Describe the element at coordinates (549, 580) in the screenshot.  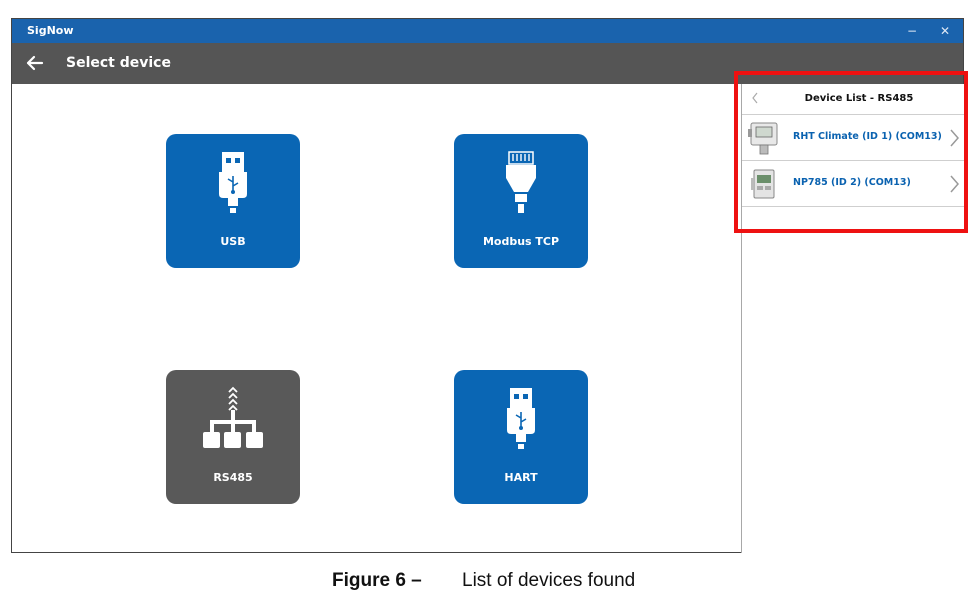
I see `figure-text: List of devices found` at that location.